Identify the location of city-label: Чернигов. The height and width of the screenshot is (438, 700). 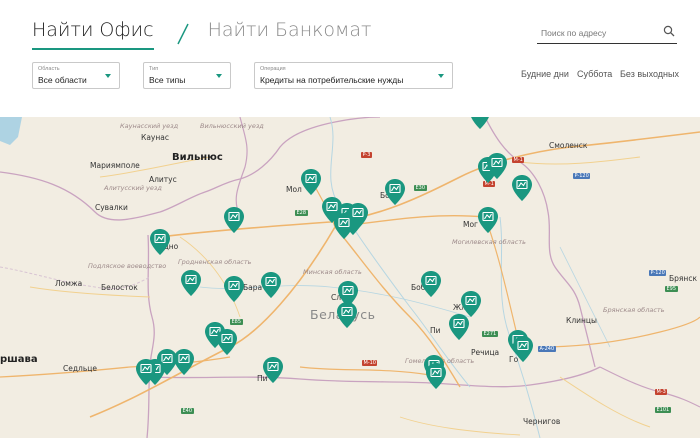
(542, 421).